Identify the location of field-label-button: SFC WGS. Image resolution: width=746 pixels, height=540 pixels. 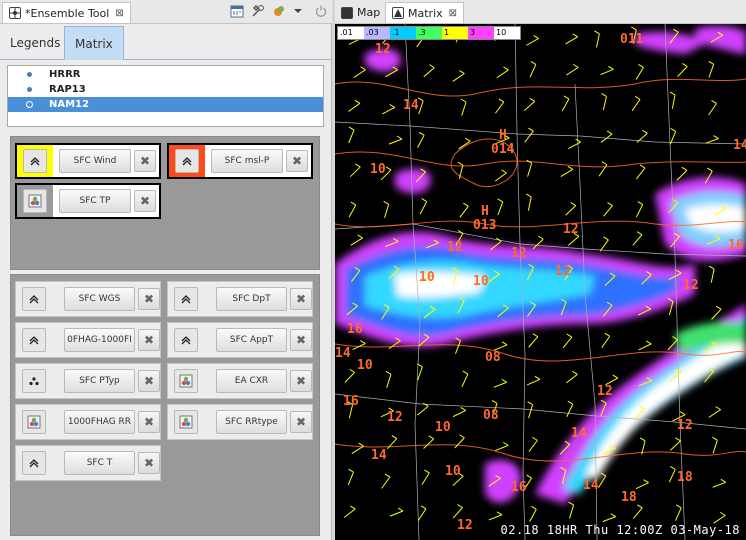
(99, 299).